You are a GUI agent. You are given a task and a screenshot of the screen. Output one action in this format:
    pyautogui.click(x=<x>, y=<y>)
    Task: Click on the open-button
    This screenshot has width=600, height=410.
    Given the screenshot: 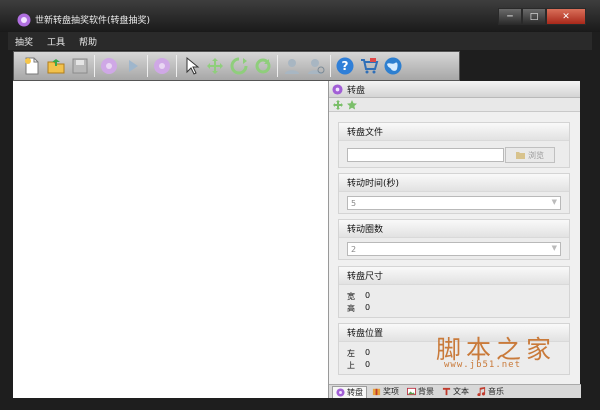 What is the action you would take?
    pyautogui.click(x=56, y=66)
    